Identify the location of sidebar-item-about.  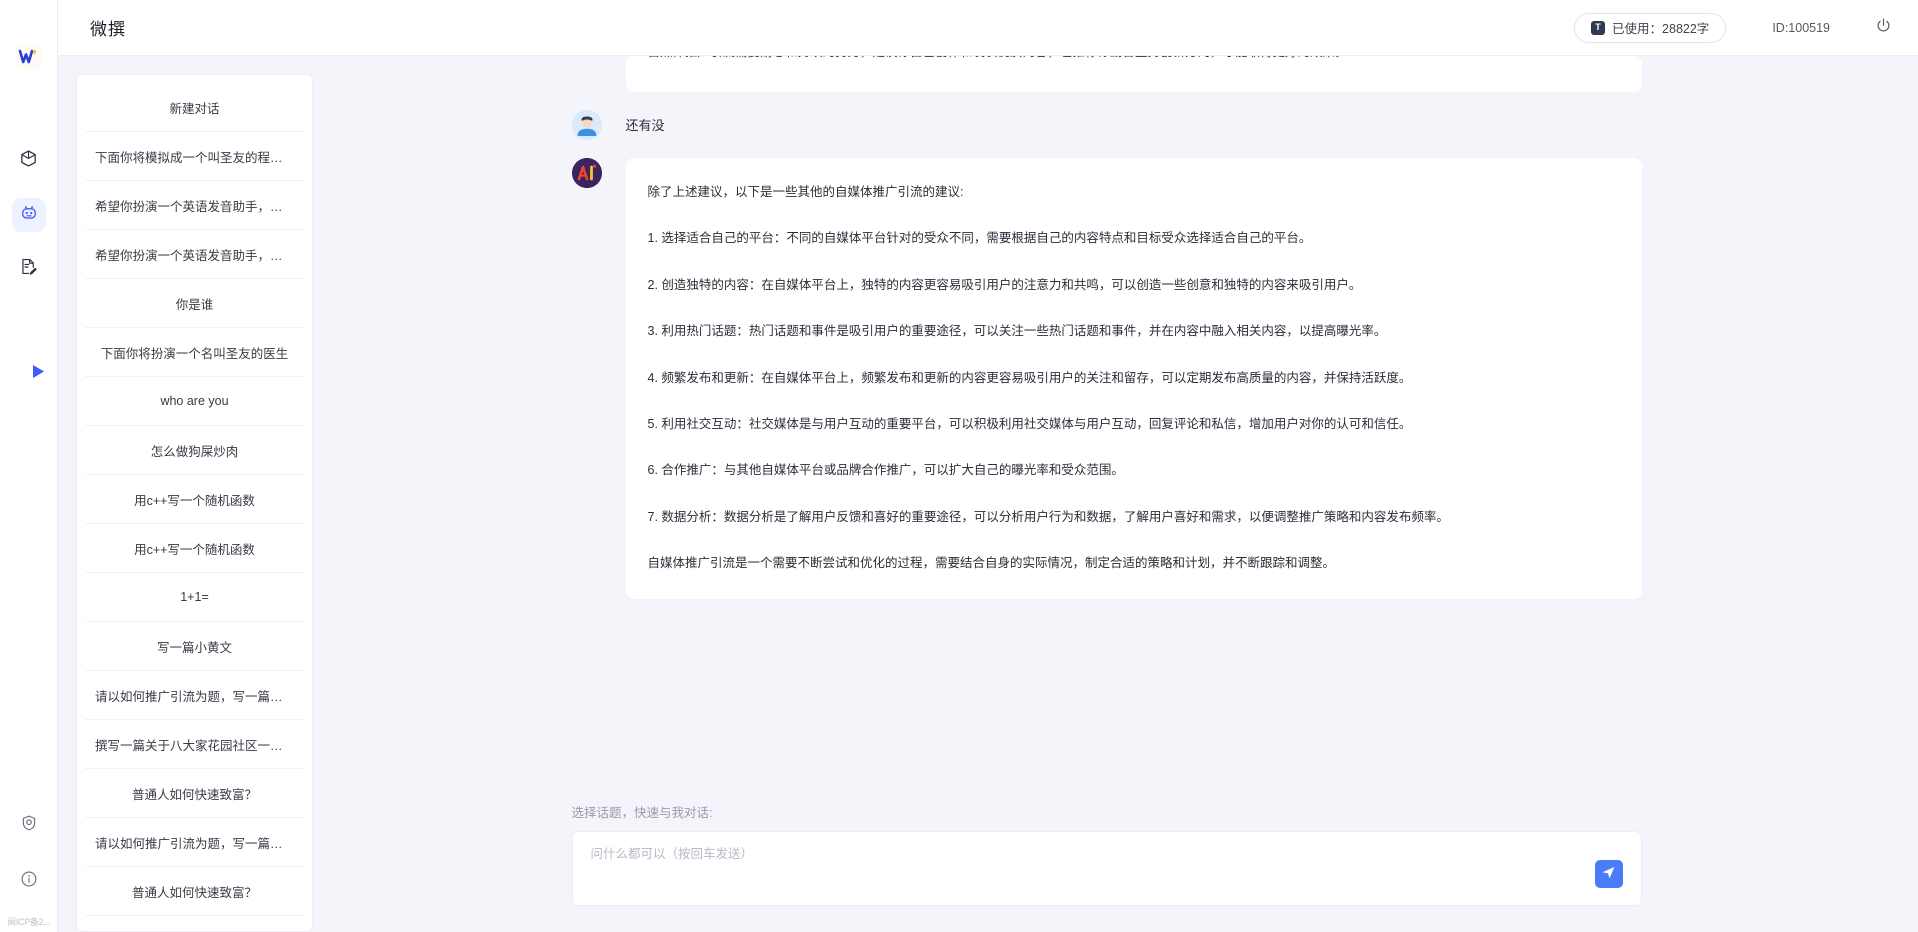
(29, 881).